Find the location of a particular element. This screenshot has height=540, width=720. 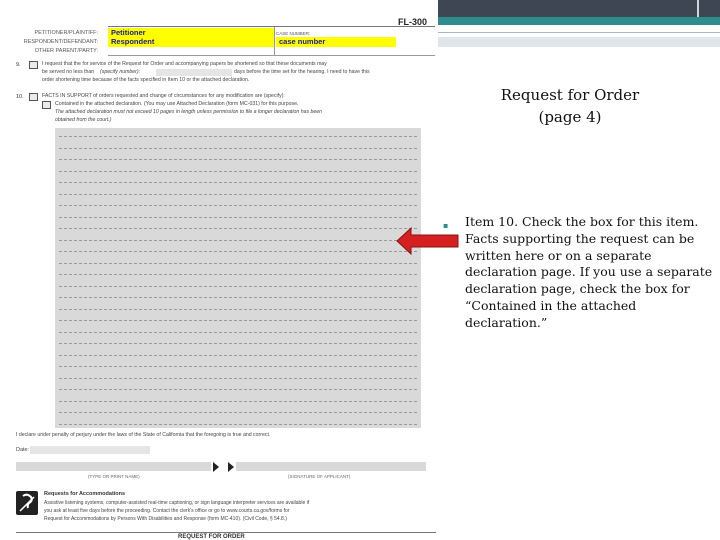

item9-checkbox is located at coordinates (33, 65).